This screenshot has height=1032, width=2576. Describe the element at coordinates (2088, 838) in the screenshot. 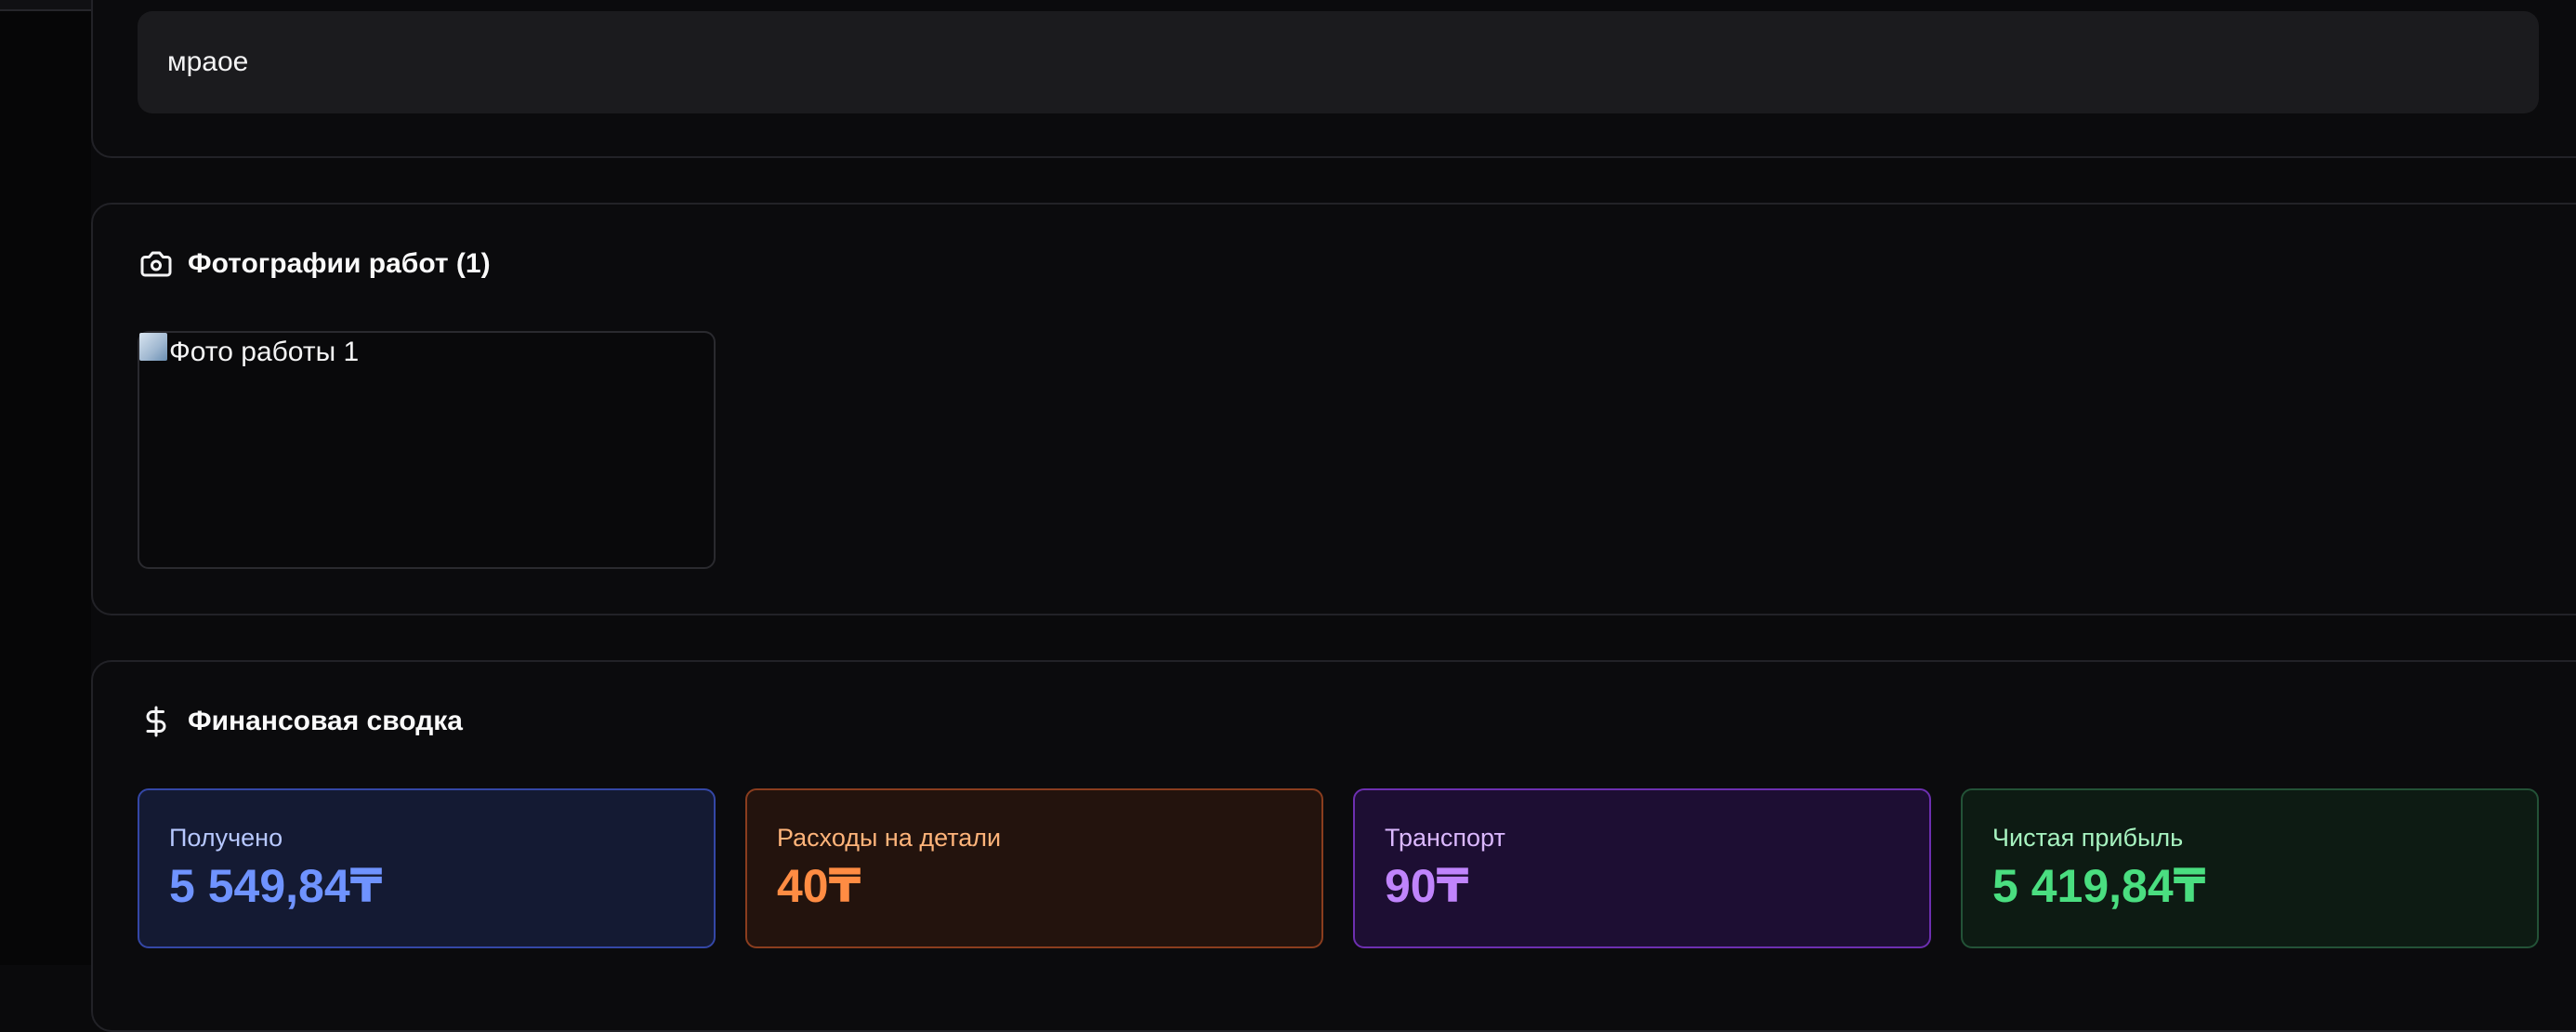

I see `stat-profit-label: Чистая прибыль` at that location.